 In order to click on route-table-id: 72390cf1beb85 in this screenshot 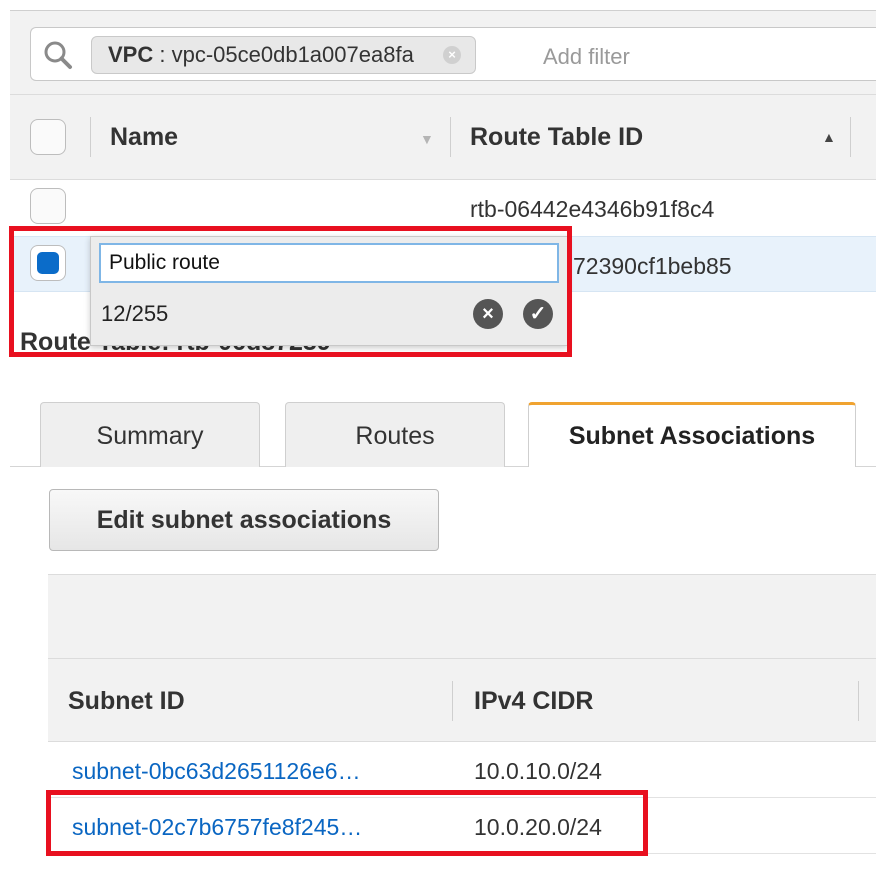, I will do `click(652, 266)`.